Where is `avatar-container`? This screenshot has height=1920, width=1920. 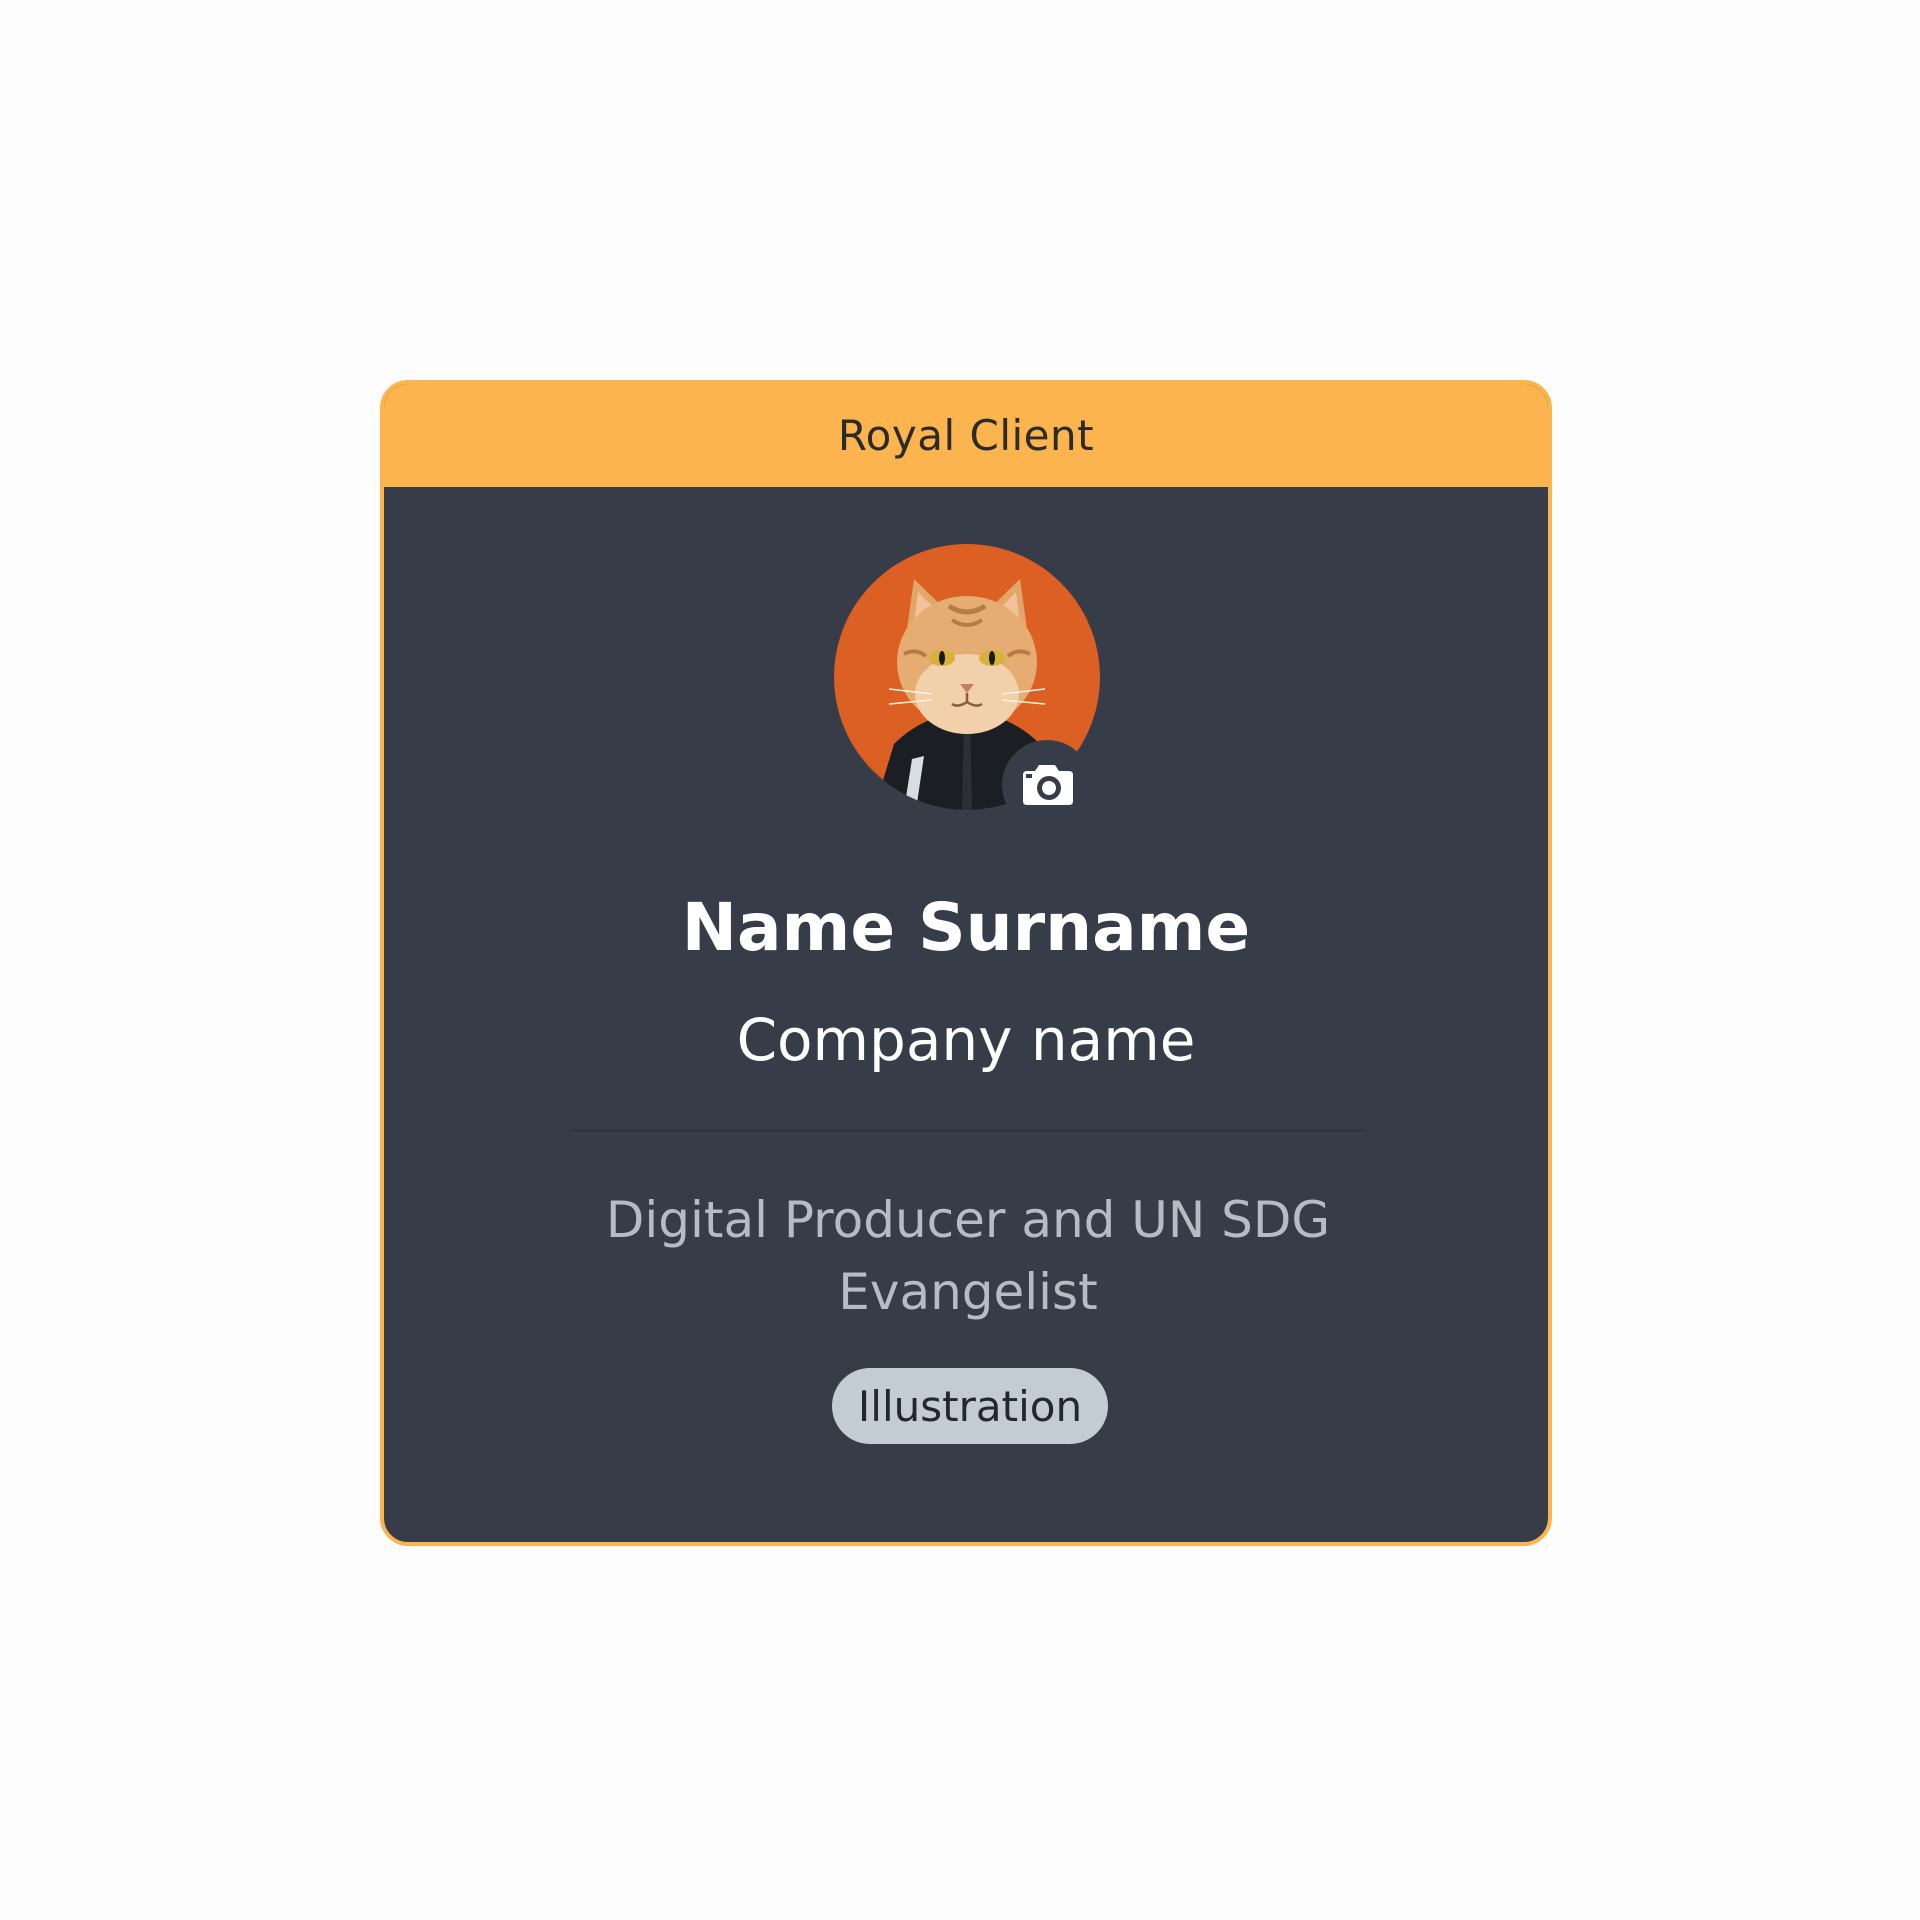
avatar-container is located at coordinates (967, 687).